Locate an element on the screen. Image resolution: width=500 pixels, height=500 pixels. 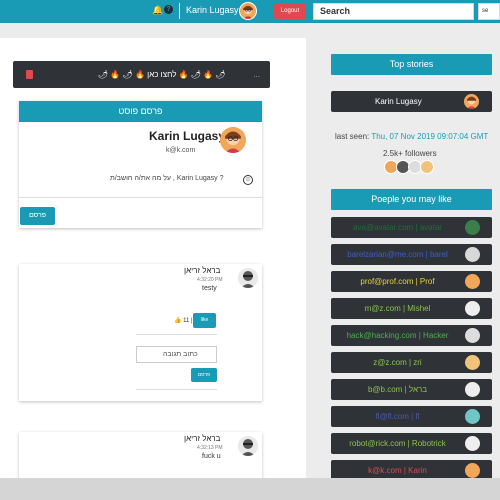
people-list-item: prof@prof.com | Prof is located at coordinates (411, 281).